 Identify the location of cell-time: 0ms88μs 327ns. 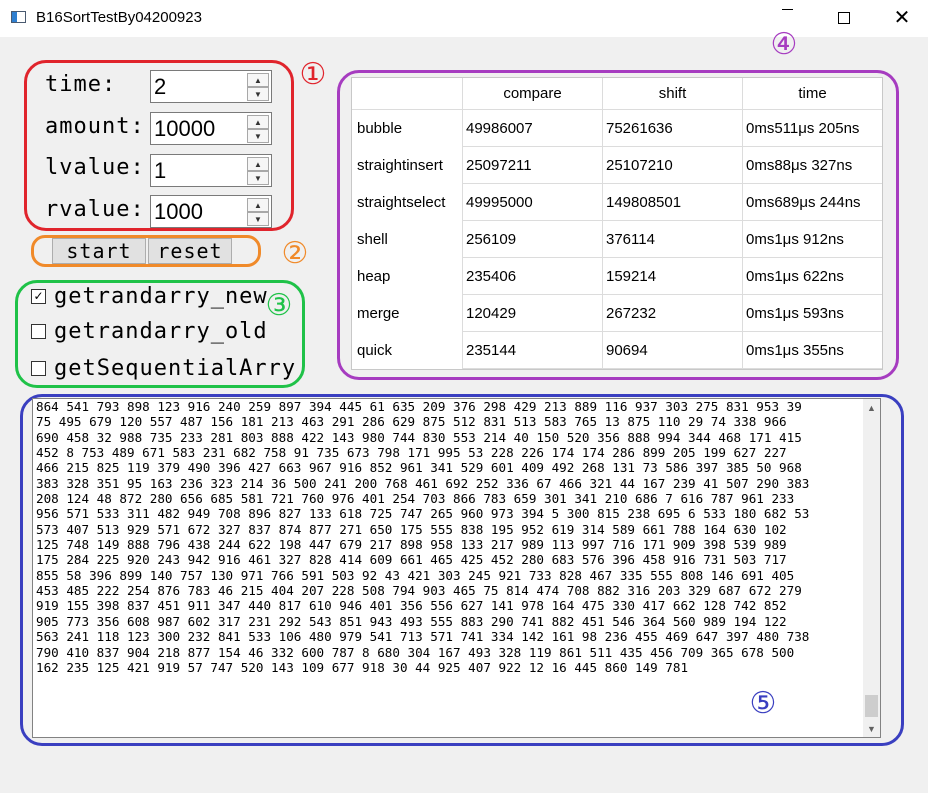
(812, 165).